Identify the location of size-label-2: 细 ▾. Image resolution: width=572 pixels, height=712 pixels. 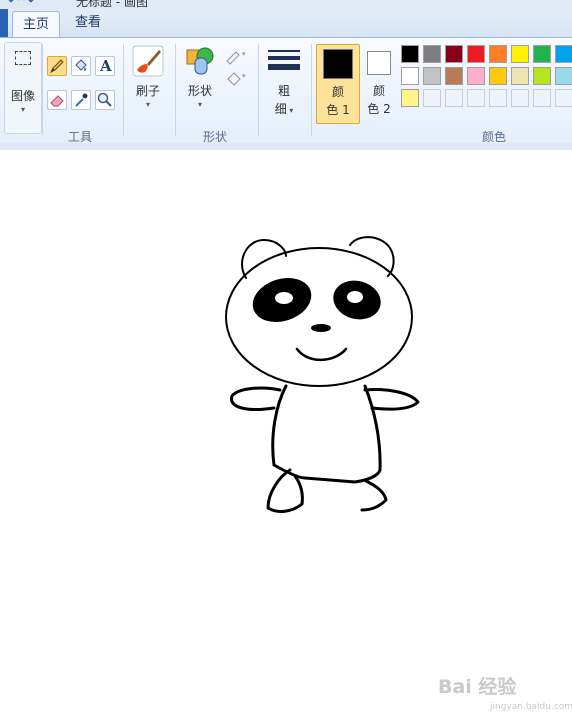
(284, 109).